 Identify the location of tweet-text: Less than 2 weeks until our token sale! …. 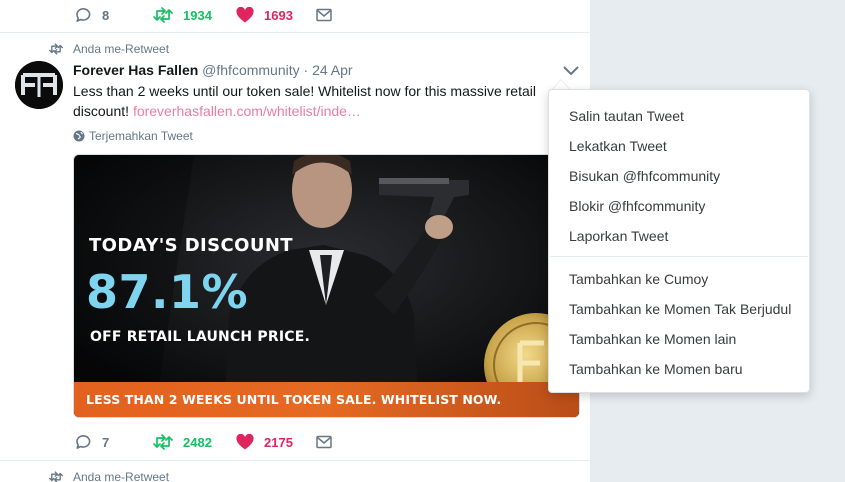
(313, 101).